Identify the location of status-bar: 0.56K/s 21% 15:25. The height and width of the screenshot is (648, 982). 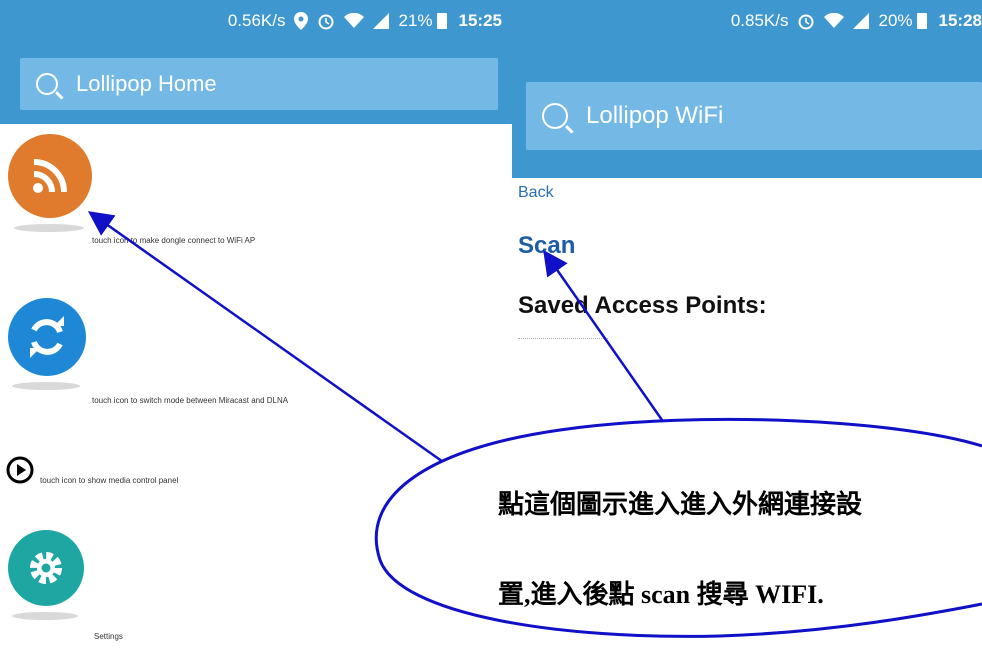
(256, 21).